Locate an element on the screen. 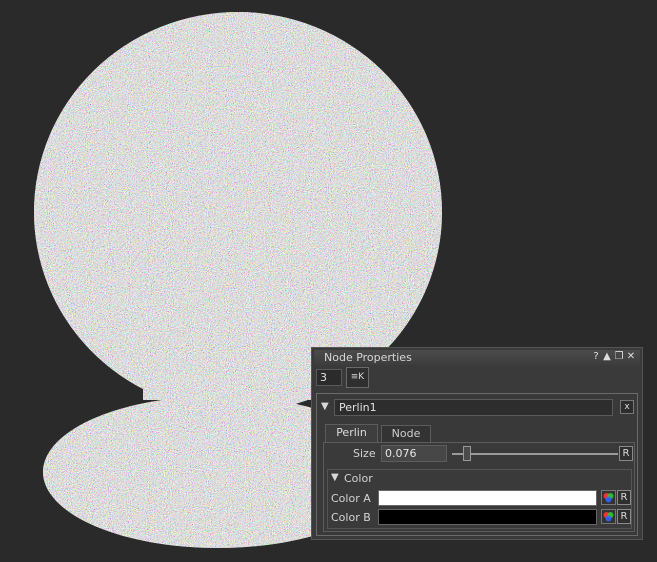  pin-button: ≡K is located at coordinates (357, 377).